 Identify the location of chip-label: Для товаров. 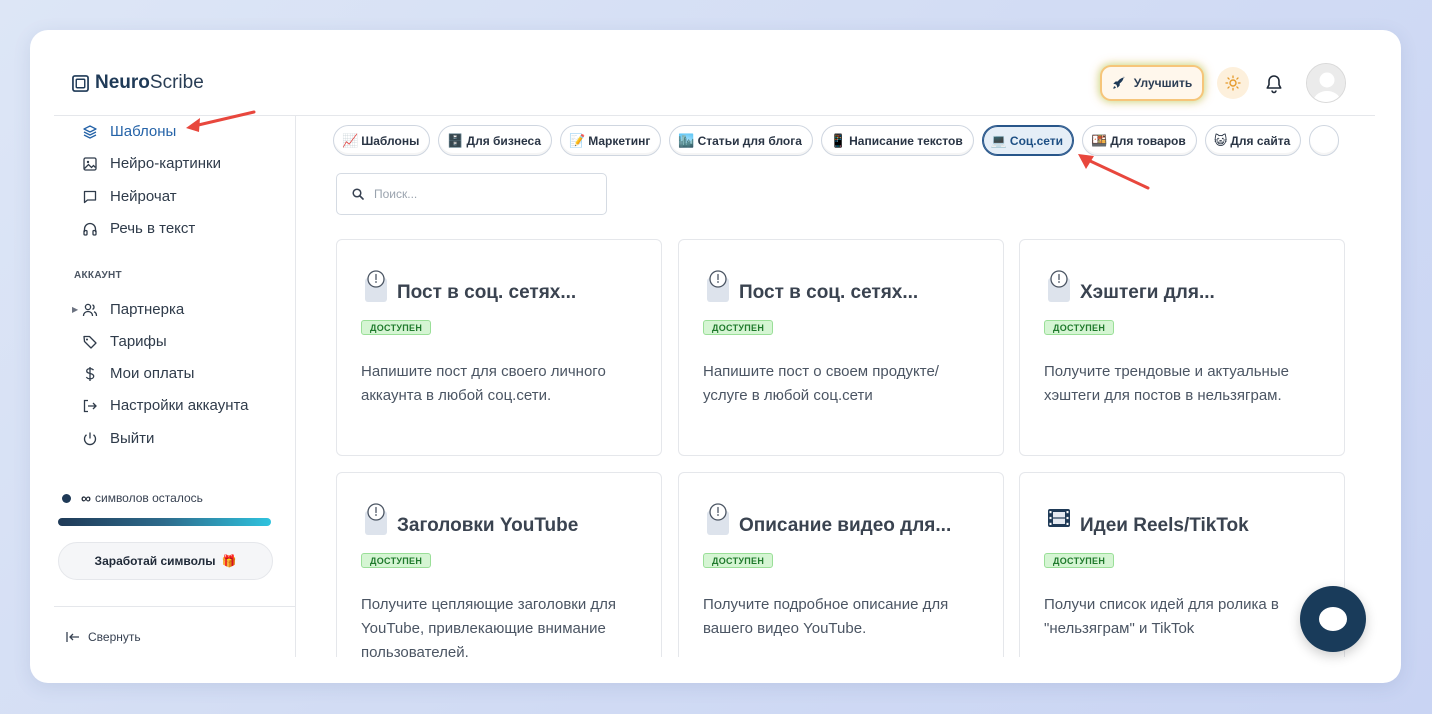
(1148, 140).